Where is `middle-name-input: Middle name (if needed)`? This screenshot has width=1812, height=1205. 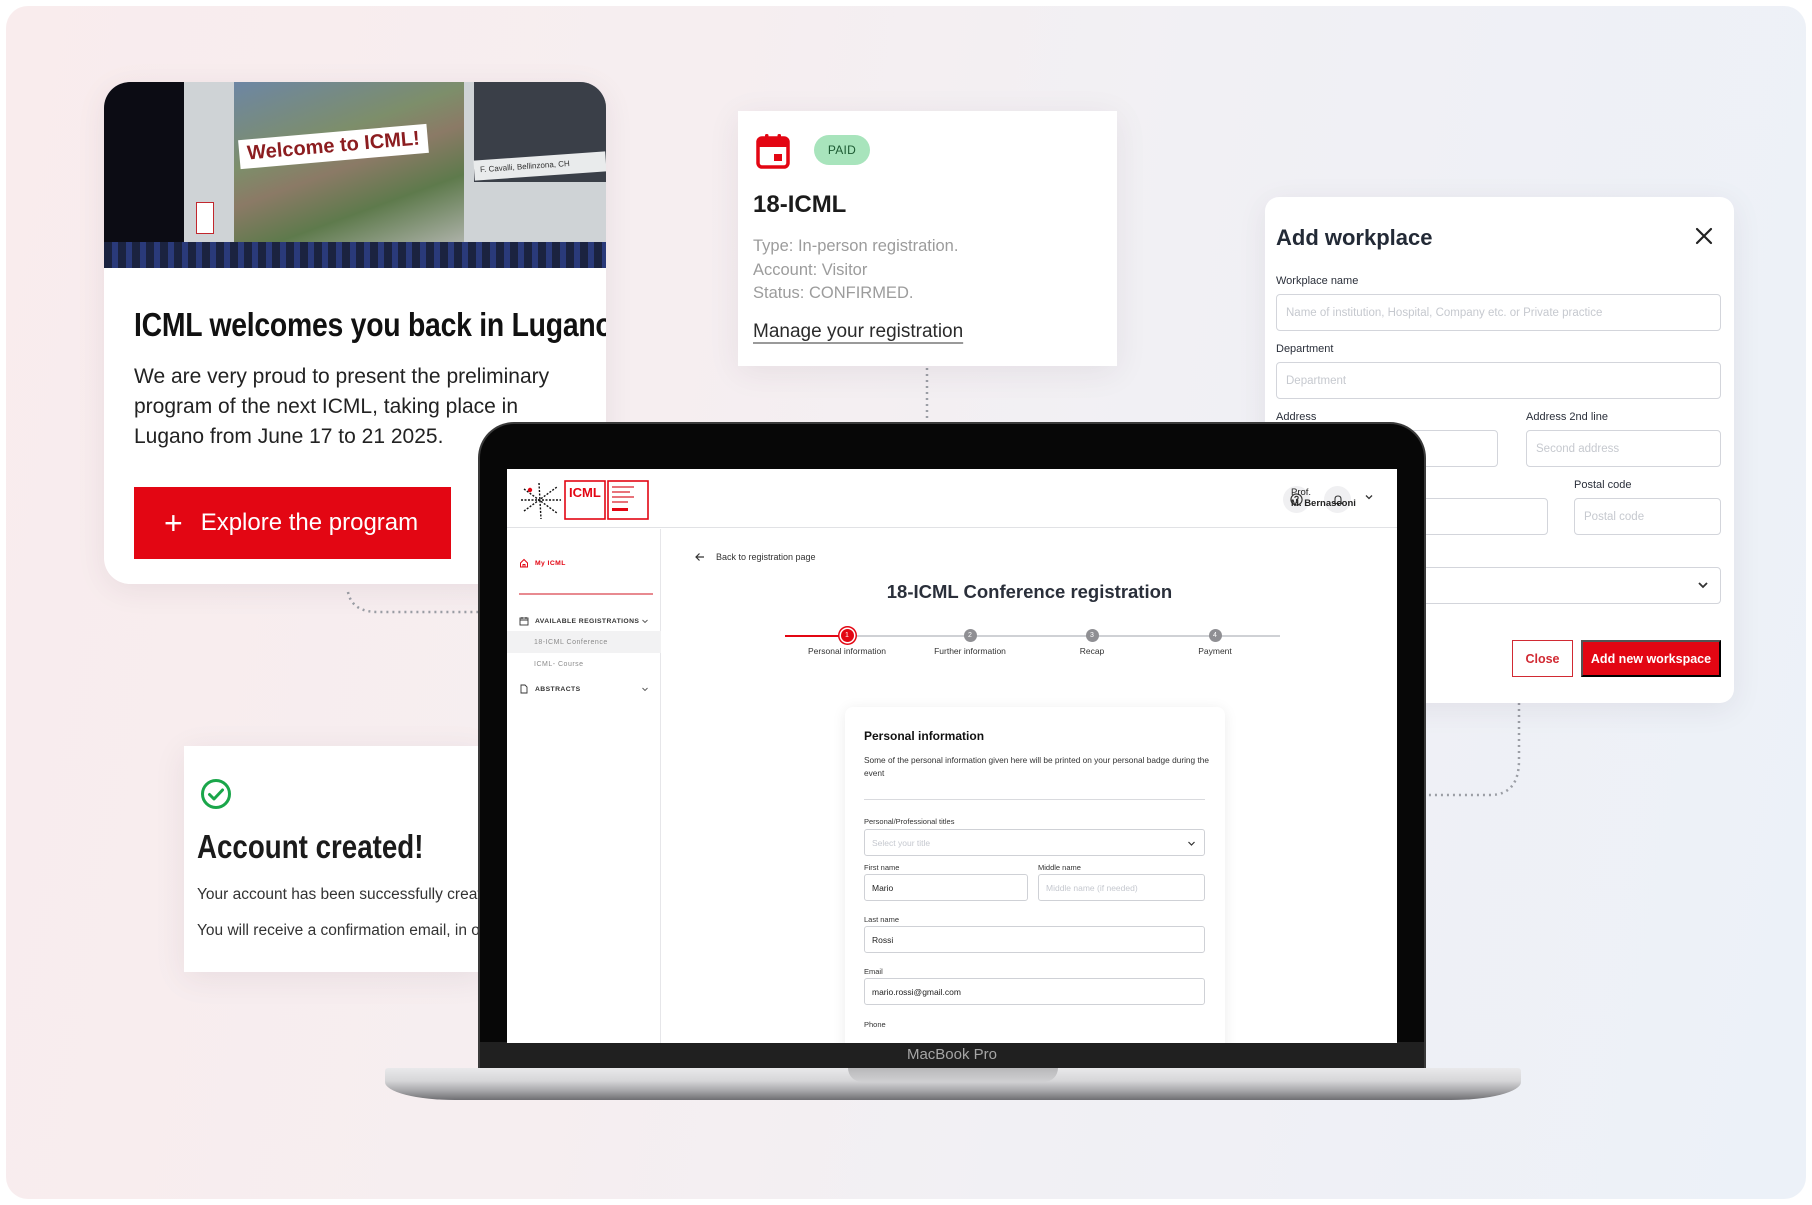
middle-name-input: Middle name (if needed) is located at coordinates (1121, 887).